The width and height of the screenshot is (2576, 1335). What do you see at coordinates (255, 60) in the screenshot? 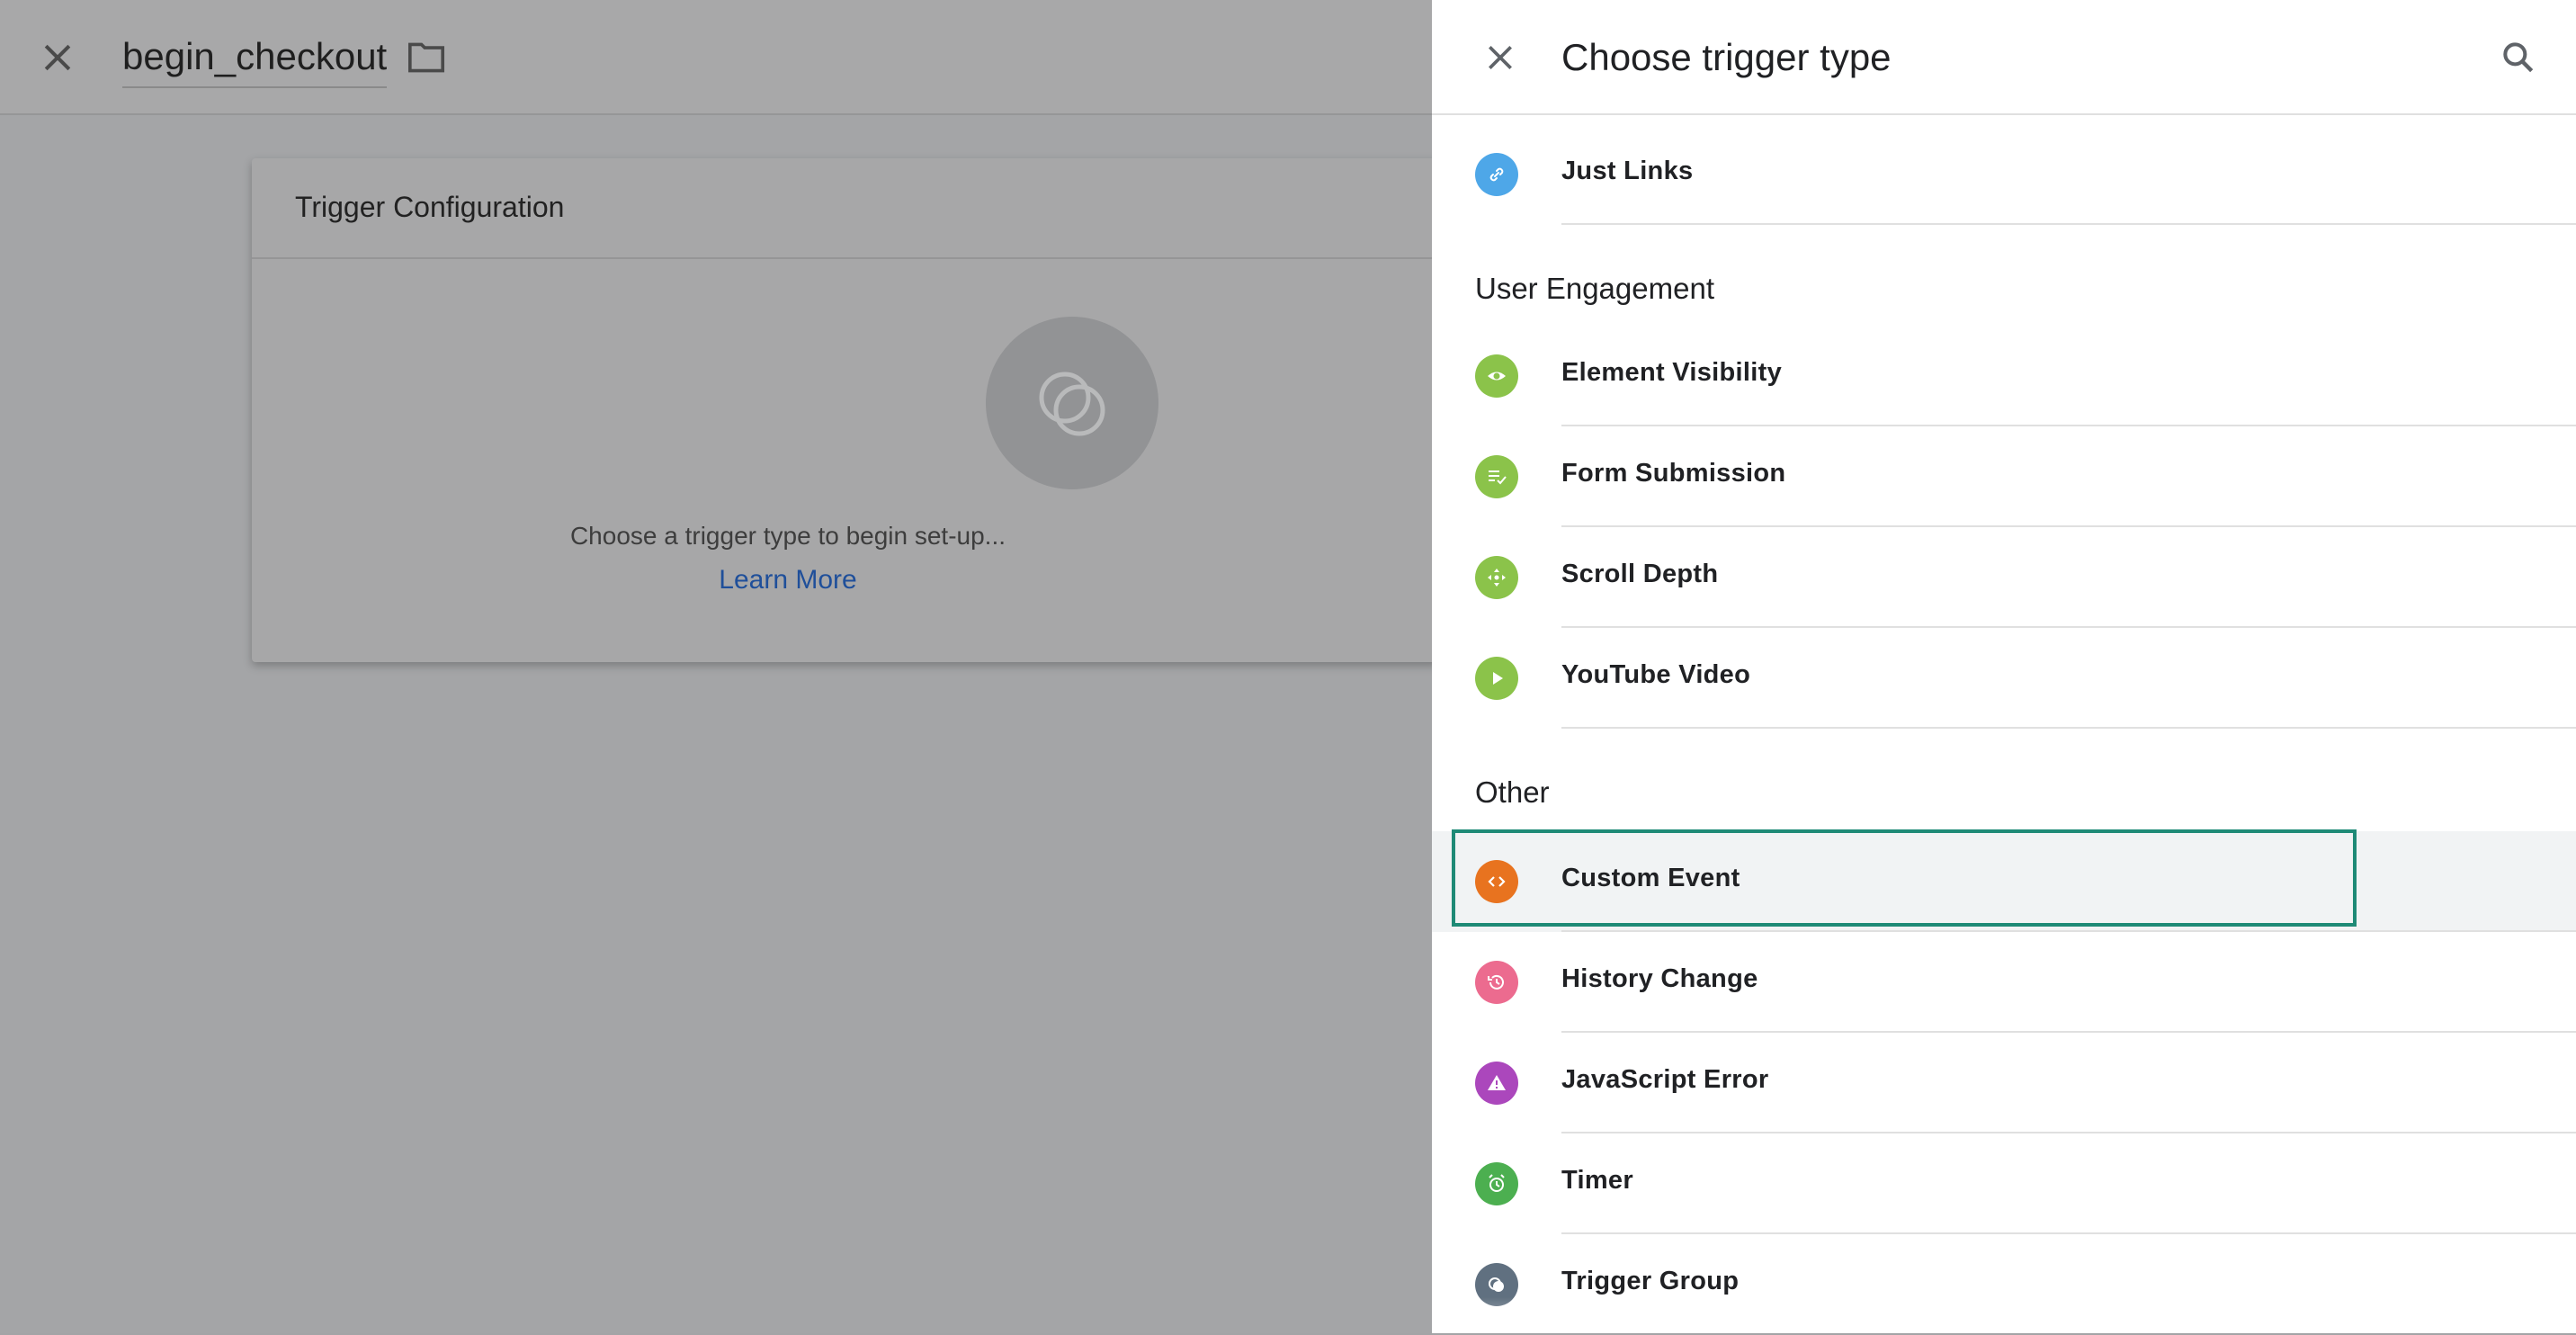
I see `trigger-name-field: begin_checkout` at bounding box center [255, 60].